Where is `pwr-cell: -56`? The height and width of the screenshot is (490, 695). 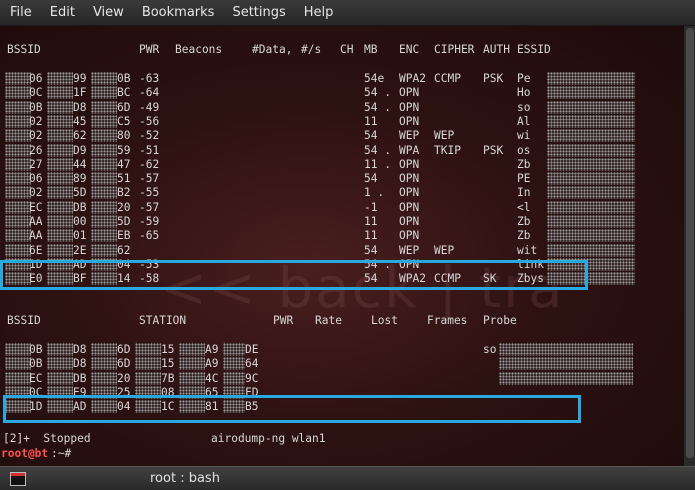
pwr-cell: -56 is located at coordinates (149, 121).